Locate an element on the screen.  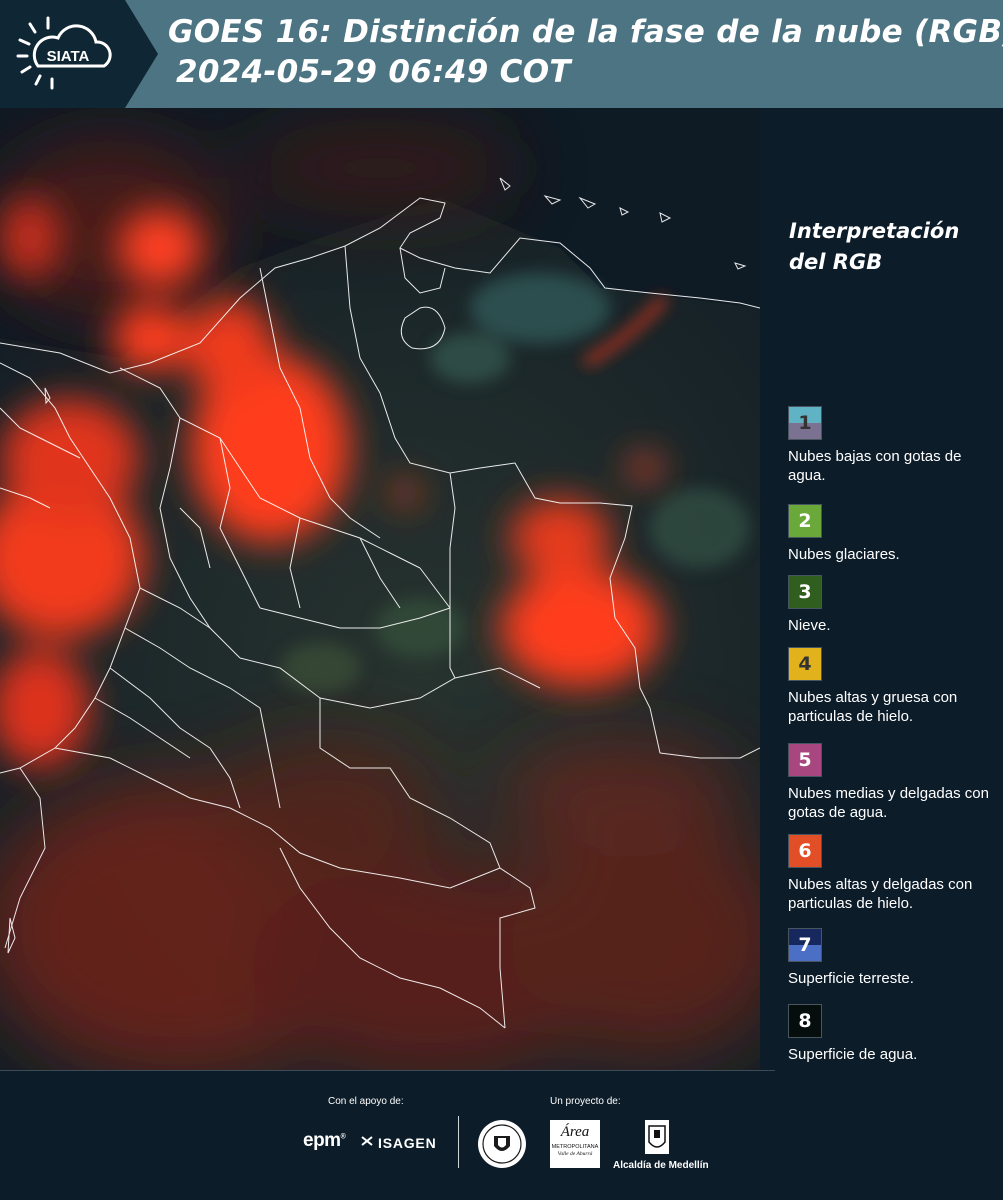
siata-logo-icon: SIATA is located at coordinates (64, 53).